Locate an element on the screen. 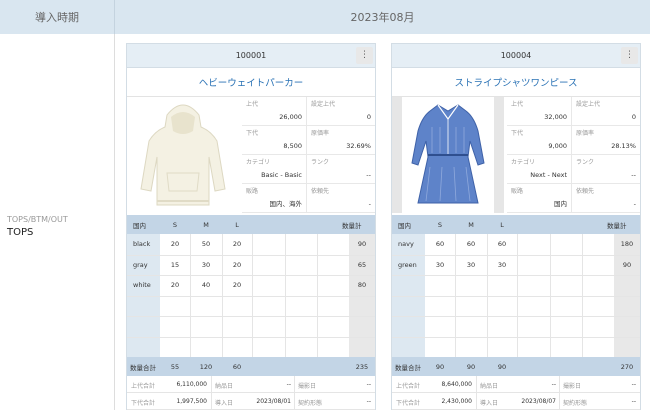  product-code: 100001 is located at coordinates (251, 55).